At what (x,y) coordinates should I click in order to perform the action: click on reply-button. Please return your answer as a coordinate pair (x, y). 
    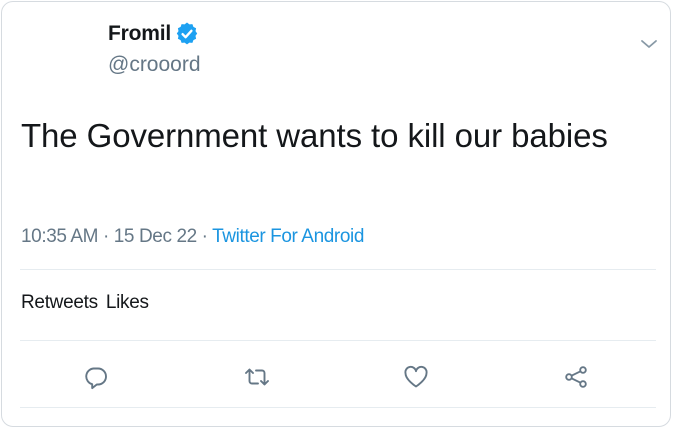
    Looking at the image, I should click on (96, 377).